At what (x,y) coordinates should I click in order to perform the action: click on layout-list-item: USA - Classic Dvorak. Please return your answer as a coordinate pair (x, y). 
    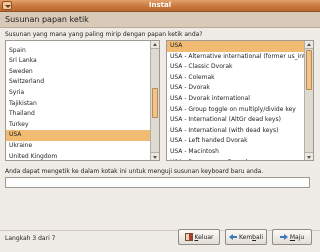
    Looking at the image, I should click on (235, 67).